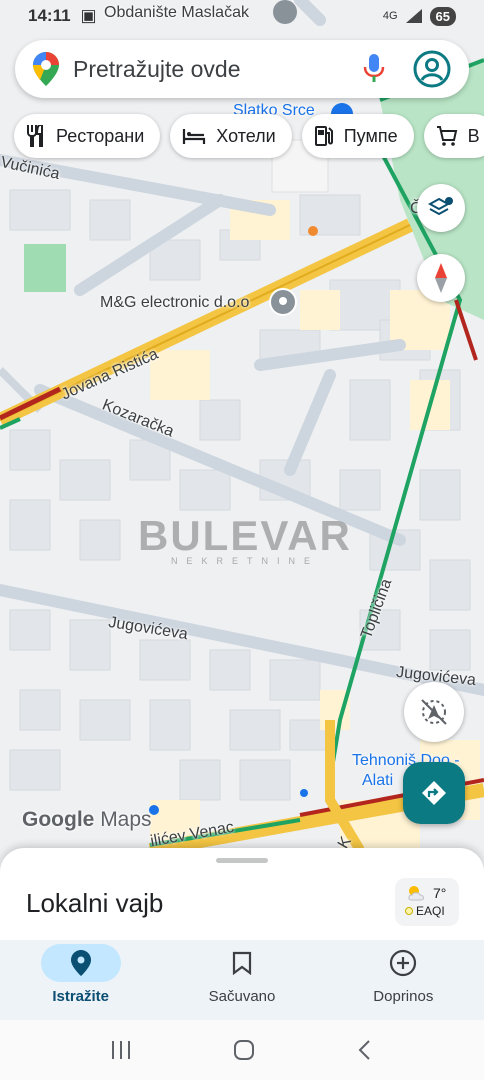  I want to click on chip-shopping: B, so click(453, 136).